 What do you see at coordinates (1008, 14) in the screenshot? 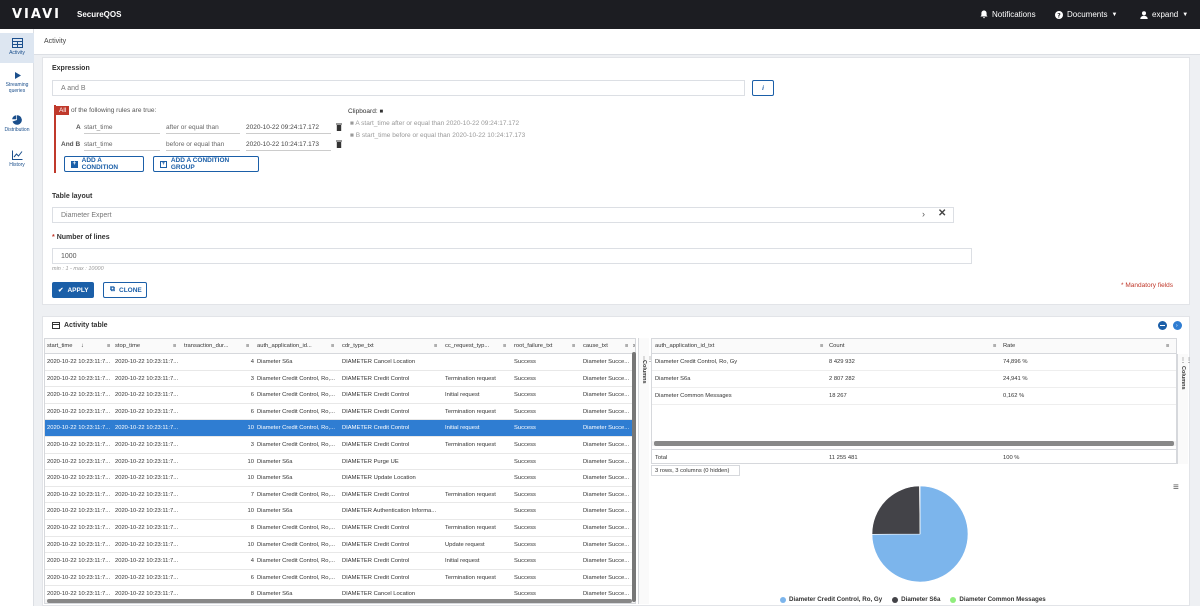
I see `notifications-button: Notifications` at bounding box center [1008, 14].